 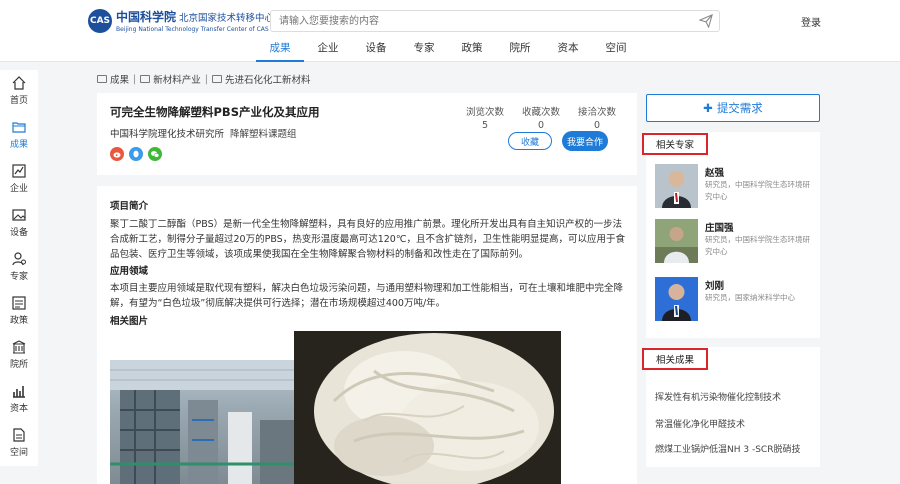 What do you see at coordinates (167, 134) in the screenshot?
I see `project-org: 中国科学院理化技术研究所` at bounding box center [167, 134].